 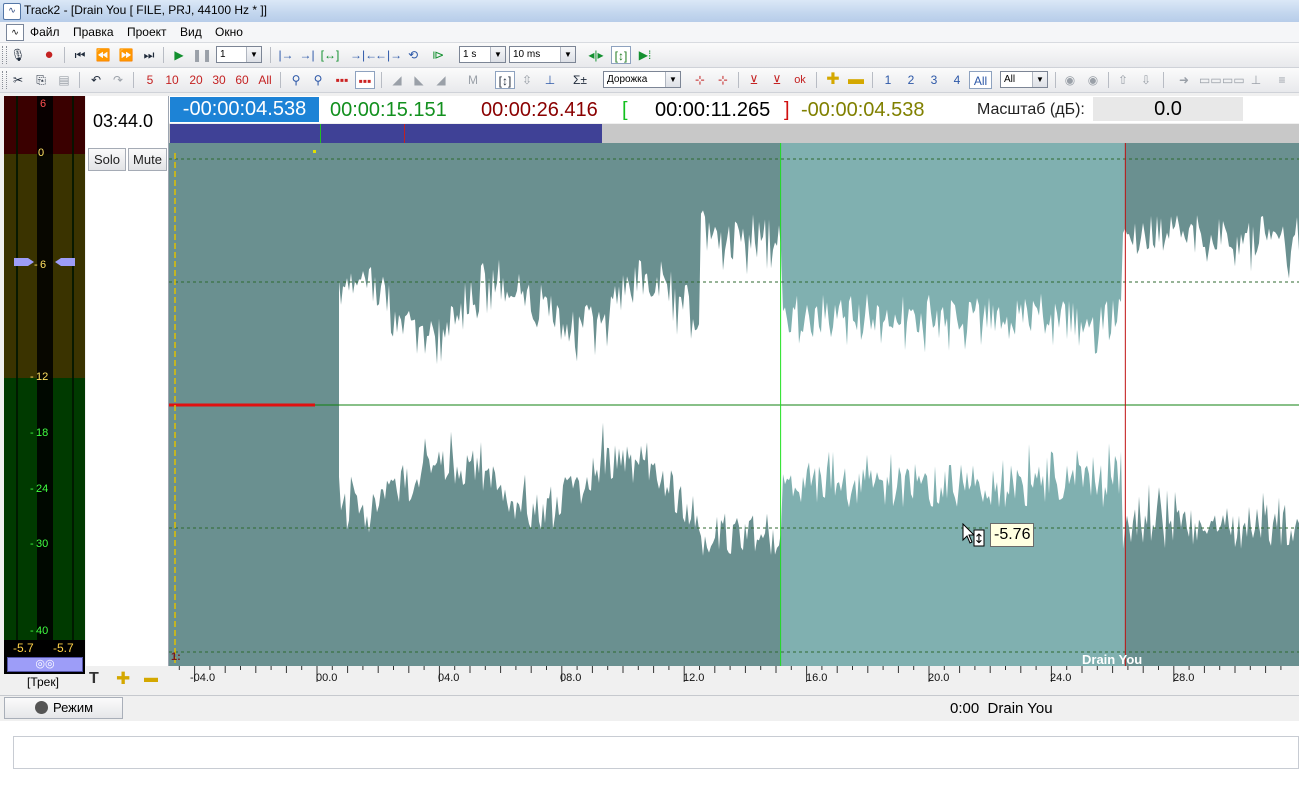 What do you see at coordinates (712, 110) in the screenshot?
I see `selection-length: 00:00:11.265` at bounding box center [712, 110].